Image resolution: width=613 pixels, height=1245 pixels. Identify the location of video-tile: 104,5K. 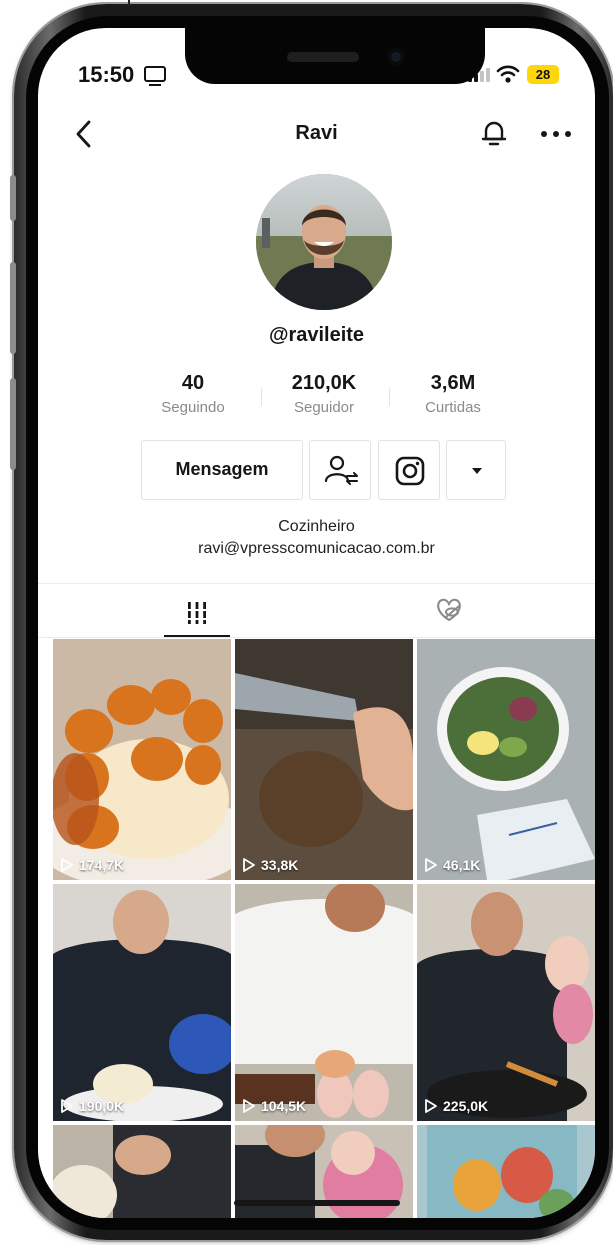
(324, 1002).